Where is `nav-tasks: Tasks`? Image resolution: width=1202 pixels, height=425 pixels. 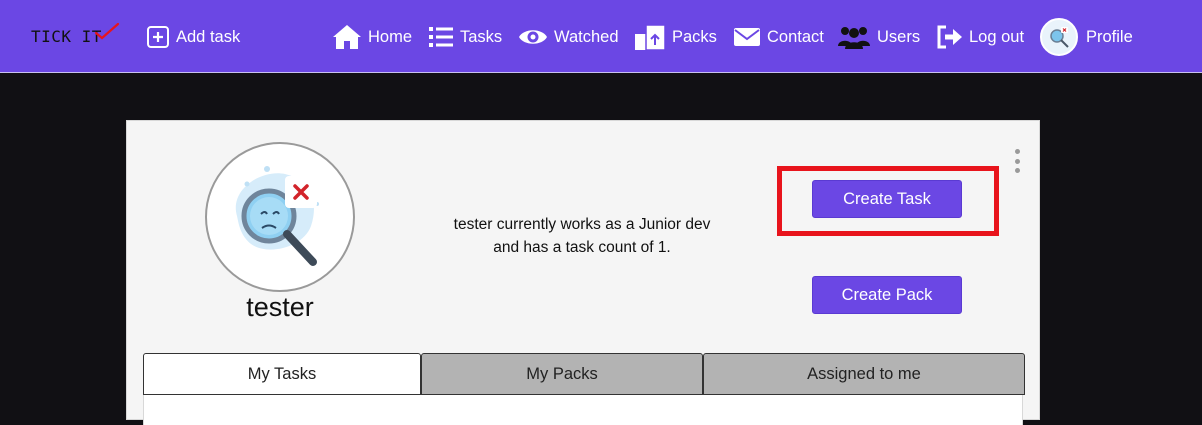
nav-tasks: Tasks is located at coordinates (465, 37).